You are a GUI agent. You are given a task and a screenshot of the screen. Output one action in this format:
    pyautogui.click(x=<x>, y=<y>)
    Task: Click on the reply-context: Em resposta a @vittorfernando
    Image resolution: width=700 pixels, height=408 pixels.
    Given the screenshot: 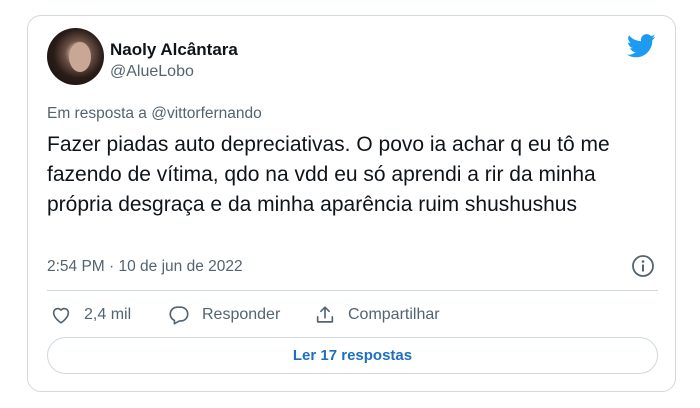 What is the action you would take?
    pyautogui.click(x=154, y=114)
    